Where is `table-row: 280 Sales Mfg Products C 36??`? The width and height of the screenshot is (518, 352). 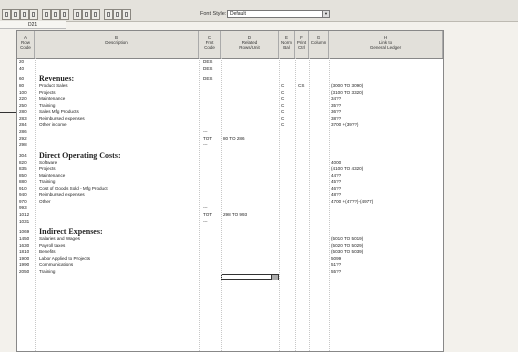
table-row: 280 Sales Mfg Products C 36?? is located at coordinates (230, 112).